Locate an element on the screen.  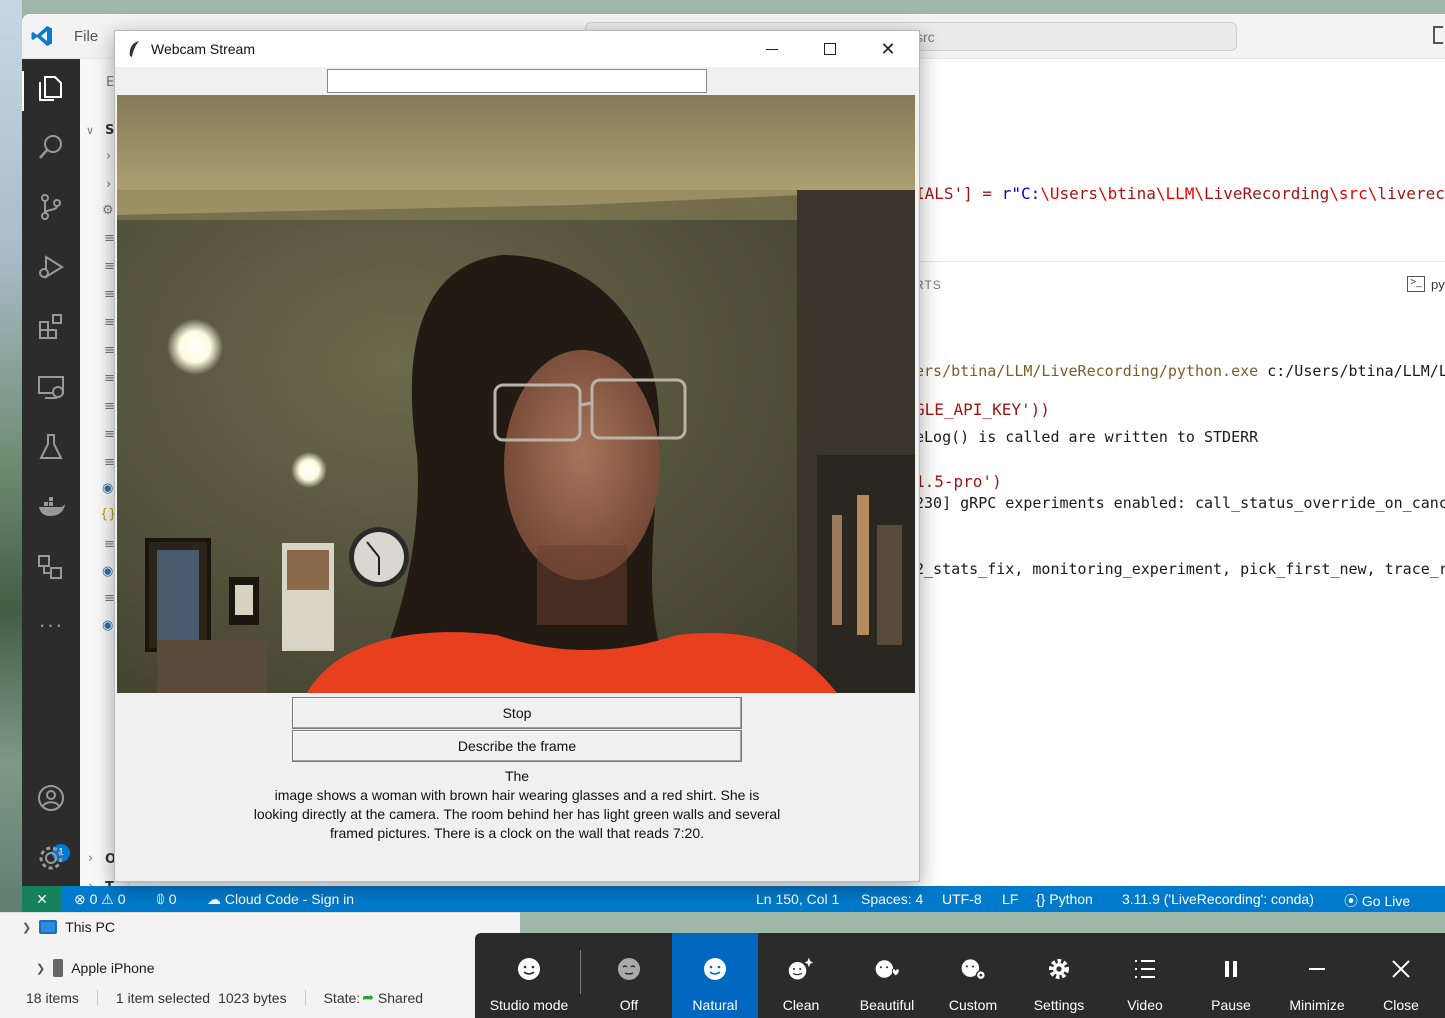
describe-frame-button: Describe the frame is located at coordinates (517, 746).